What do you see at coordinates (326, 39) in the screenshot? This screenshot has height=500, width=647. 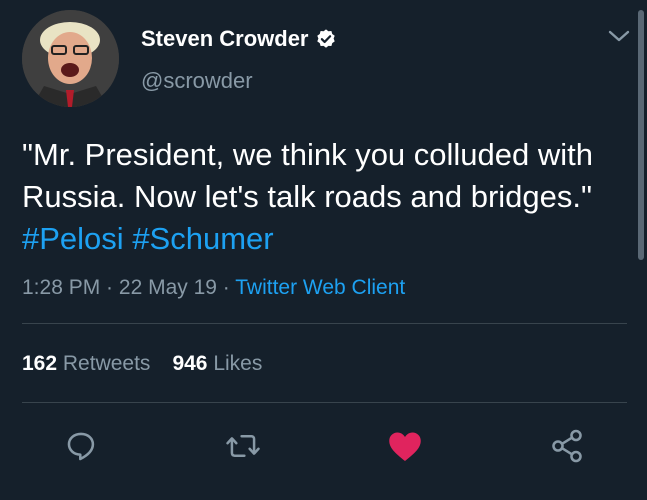 I see `verified-badge-icon` at bounding box center [326, 39].